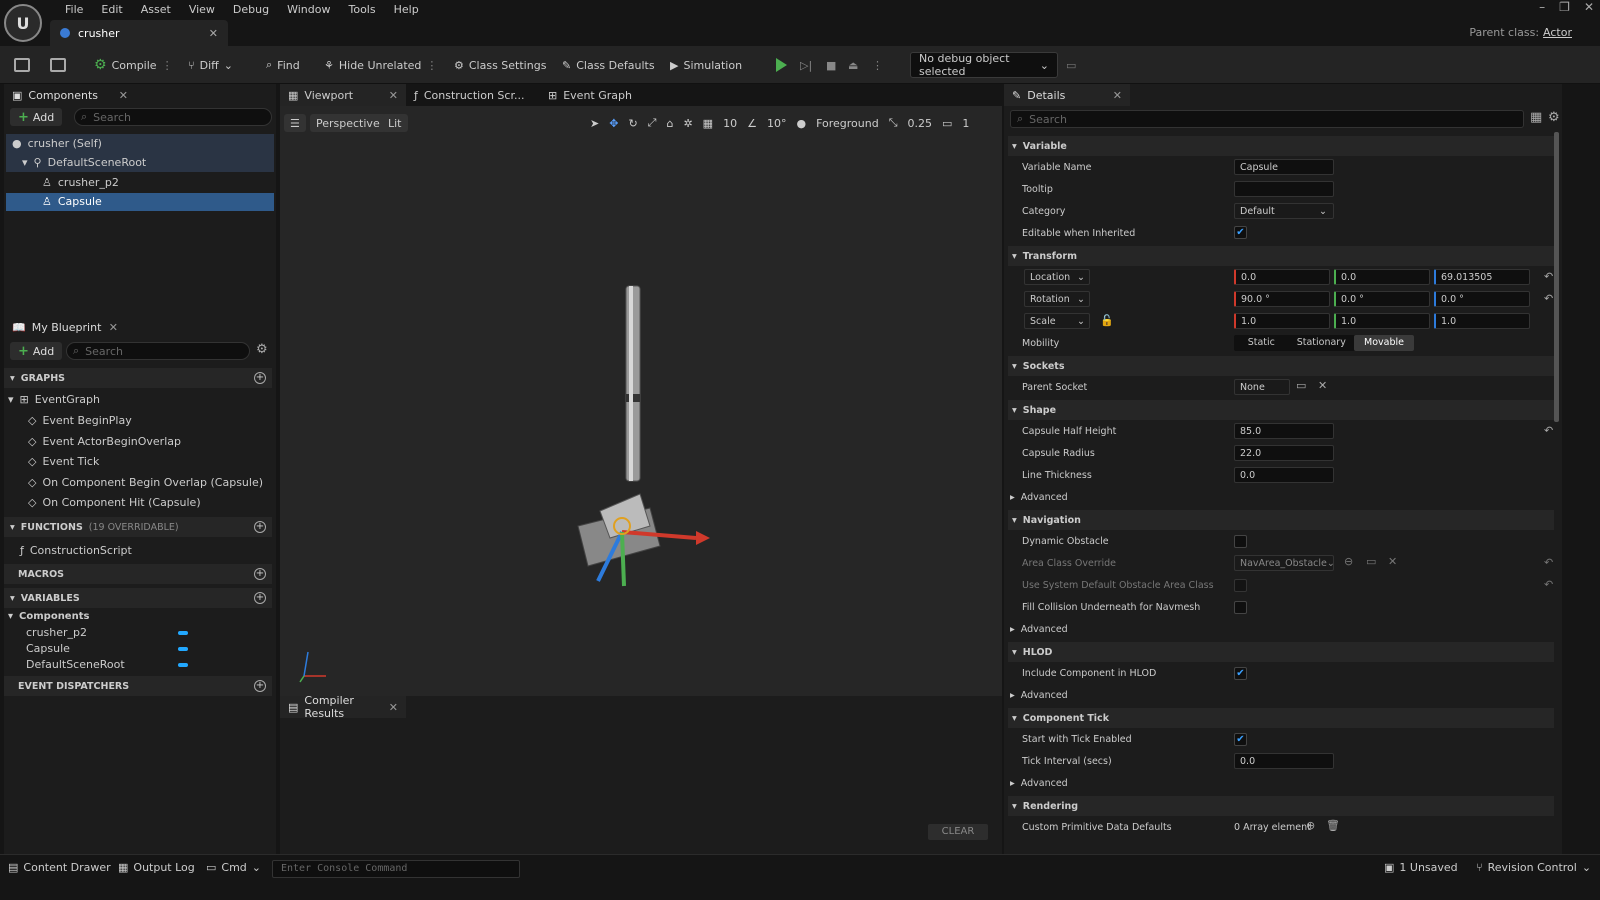 The image size is (1600, 900). What do you see at coordinates (63, 461) in the screenshot?
I see `event-item: ◇ Event Tick` at bounding box center [63, 461].